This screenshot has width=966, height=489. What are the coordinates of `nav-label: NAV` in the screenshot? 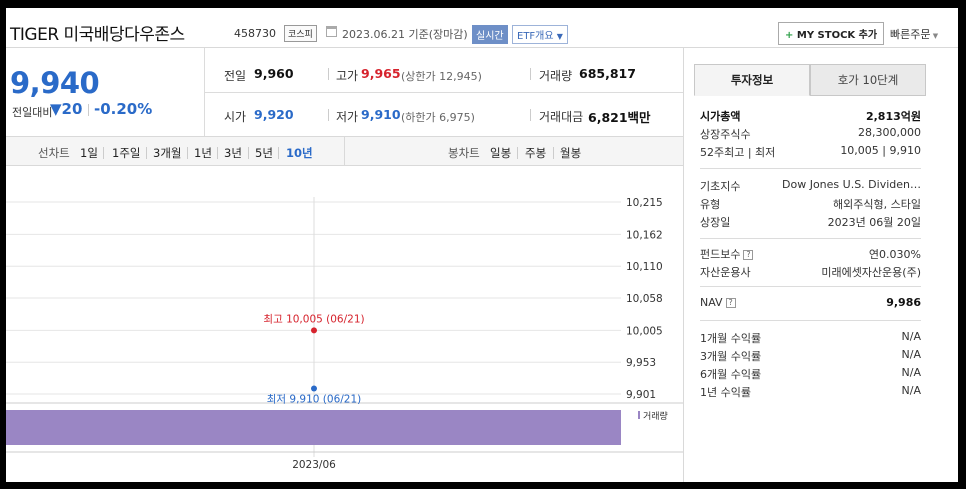 It's located at (711, 302).